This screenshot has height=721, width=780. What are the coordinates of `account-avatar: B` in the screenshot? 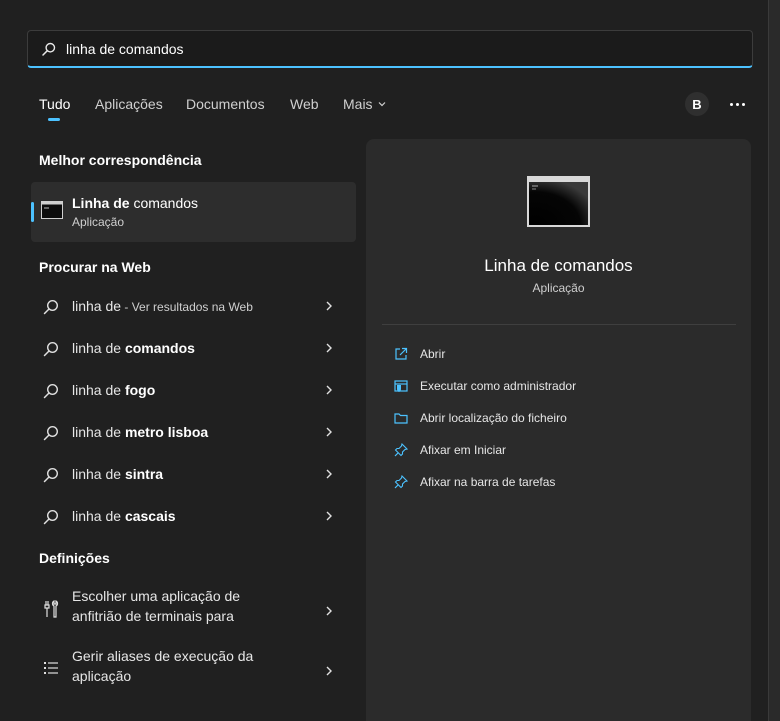 It's located at (697, 104).